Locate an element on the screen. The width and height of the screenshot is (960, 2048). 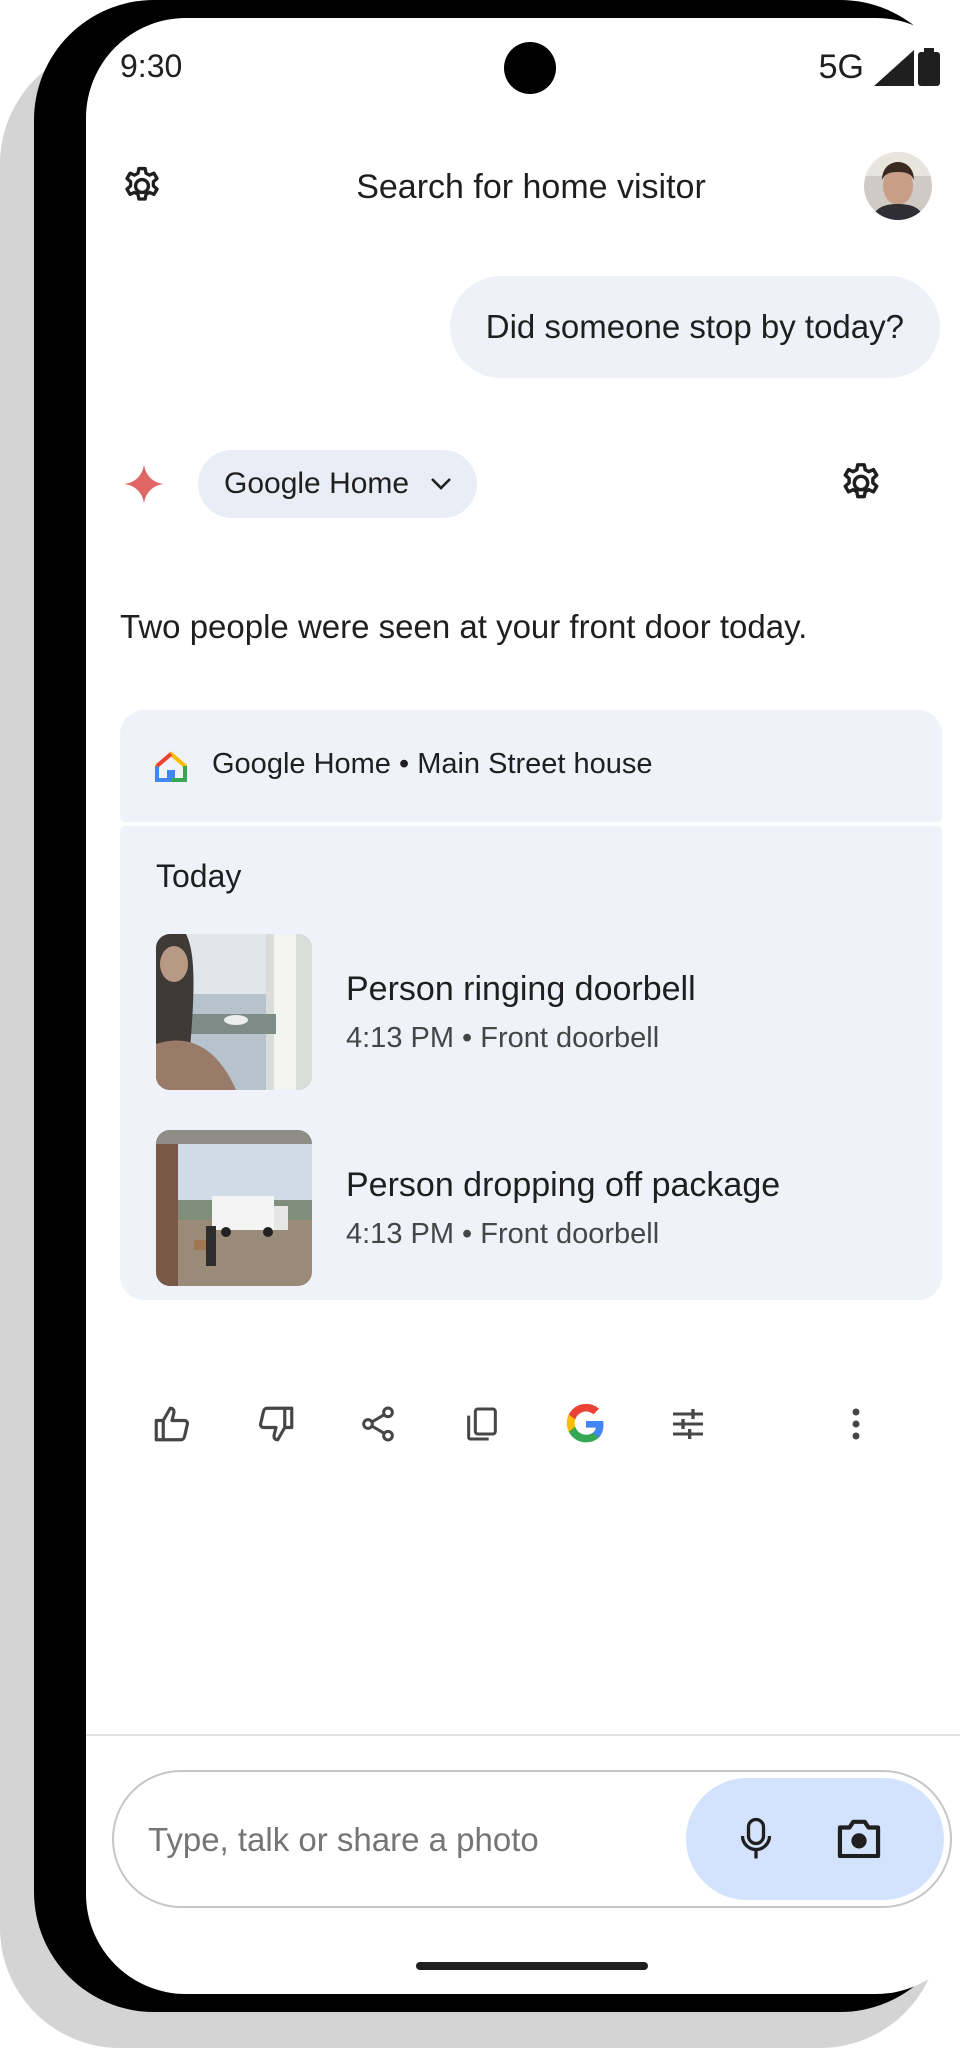
front-camera is located at coordinates (530, 68).